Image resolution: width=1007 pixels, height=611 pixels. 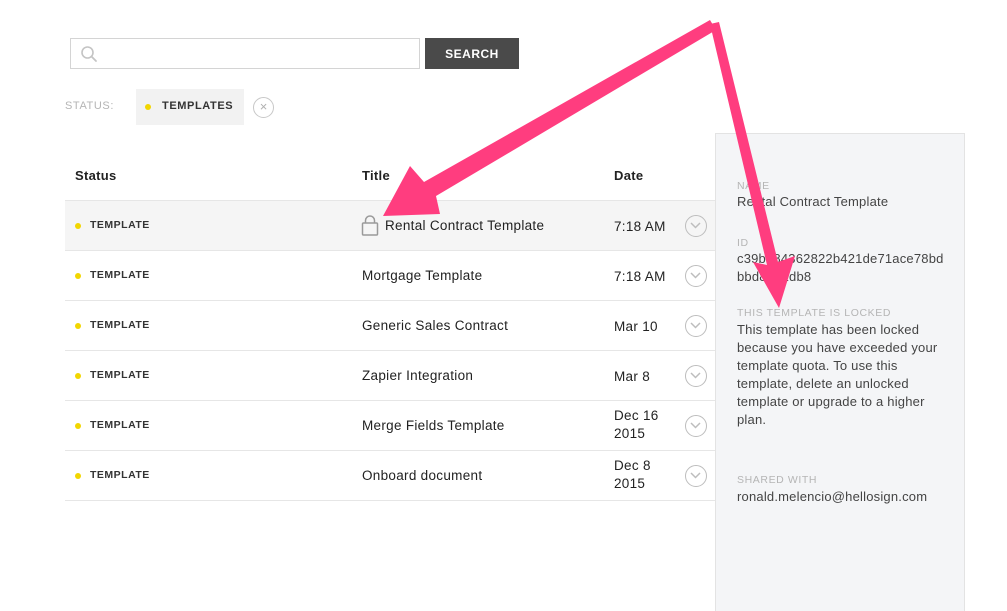 I want to click on row-title: Zapier Integration, so click(x=417, y=375).